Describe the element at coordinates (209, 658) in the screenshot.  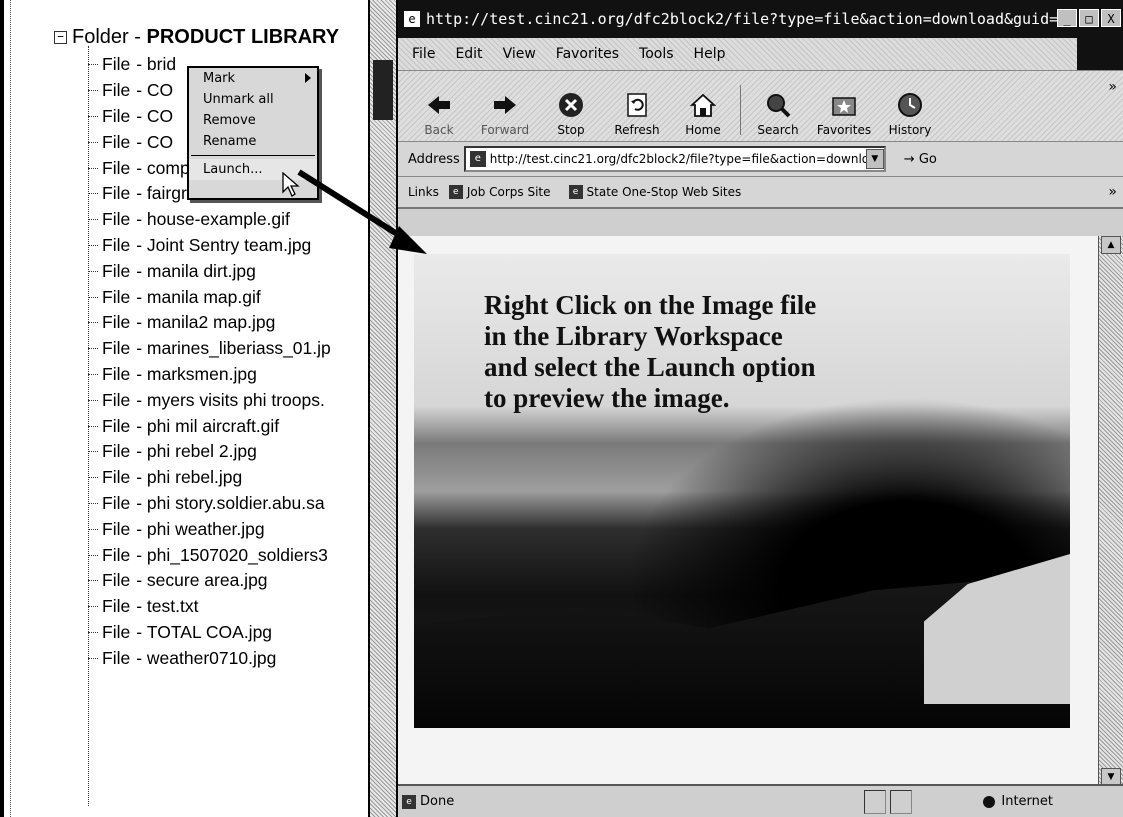
I see `list-item: File - weather0710.jpg` at that location.